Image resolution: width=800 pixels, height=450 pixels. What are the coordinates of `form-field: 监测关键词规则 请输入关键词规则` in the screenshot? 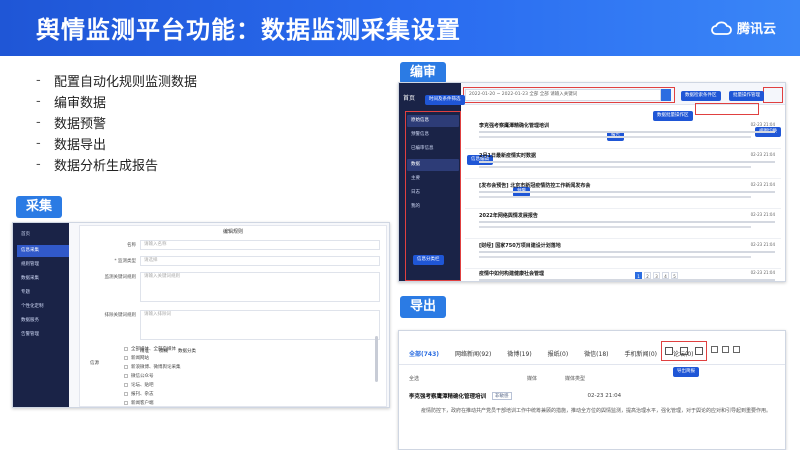 It's located at (232, 287).